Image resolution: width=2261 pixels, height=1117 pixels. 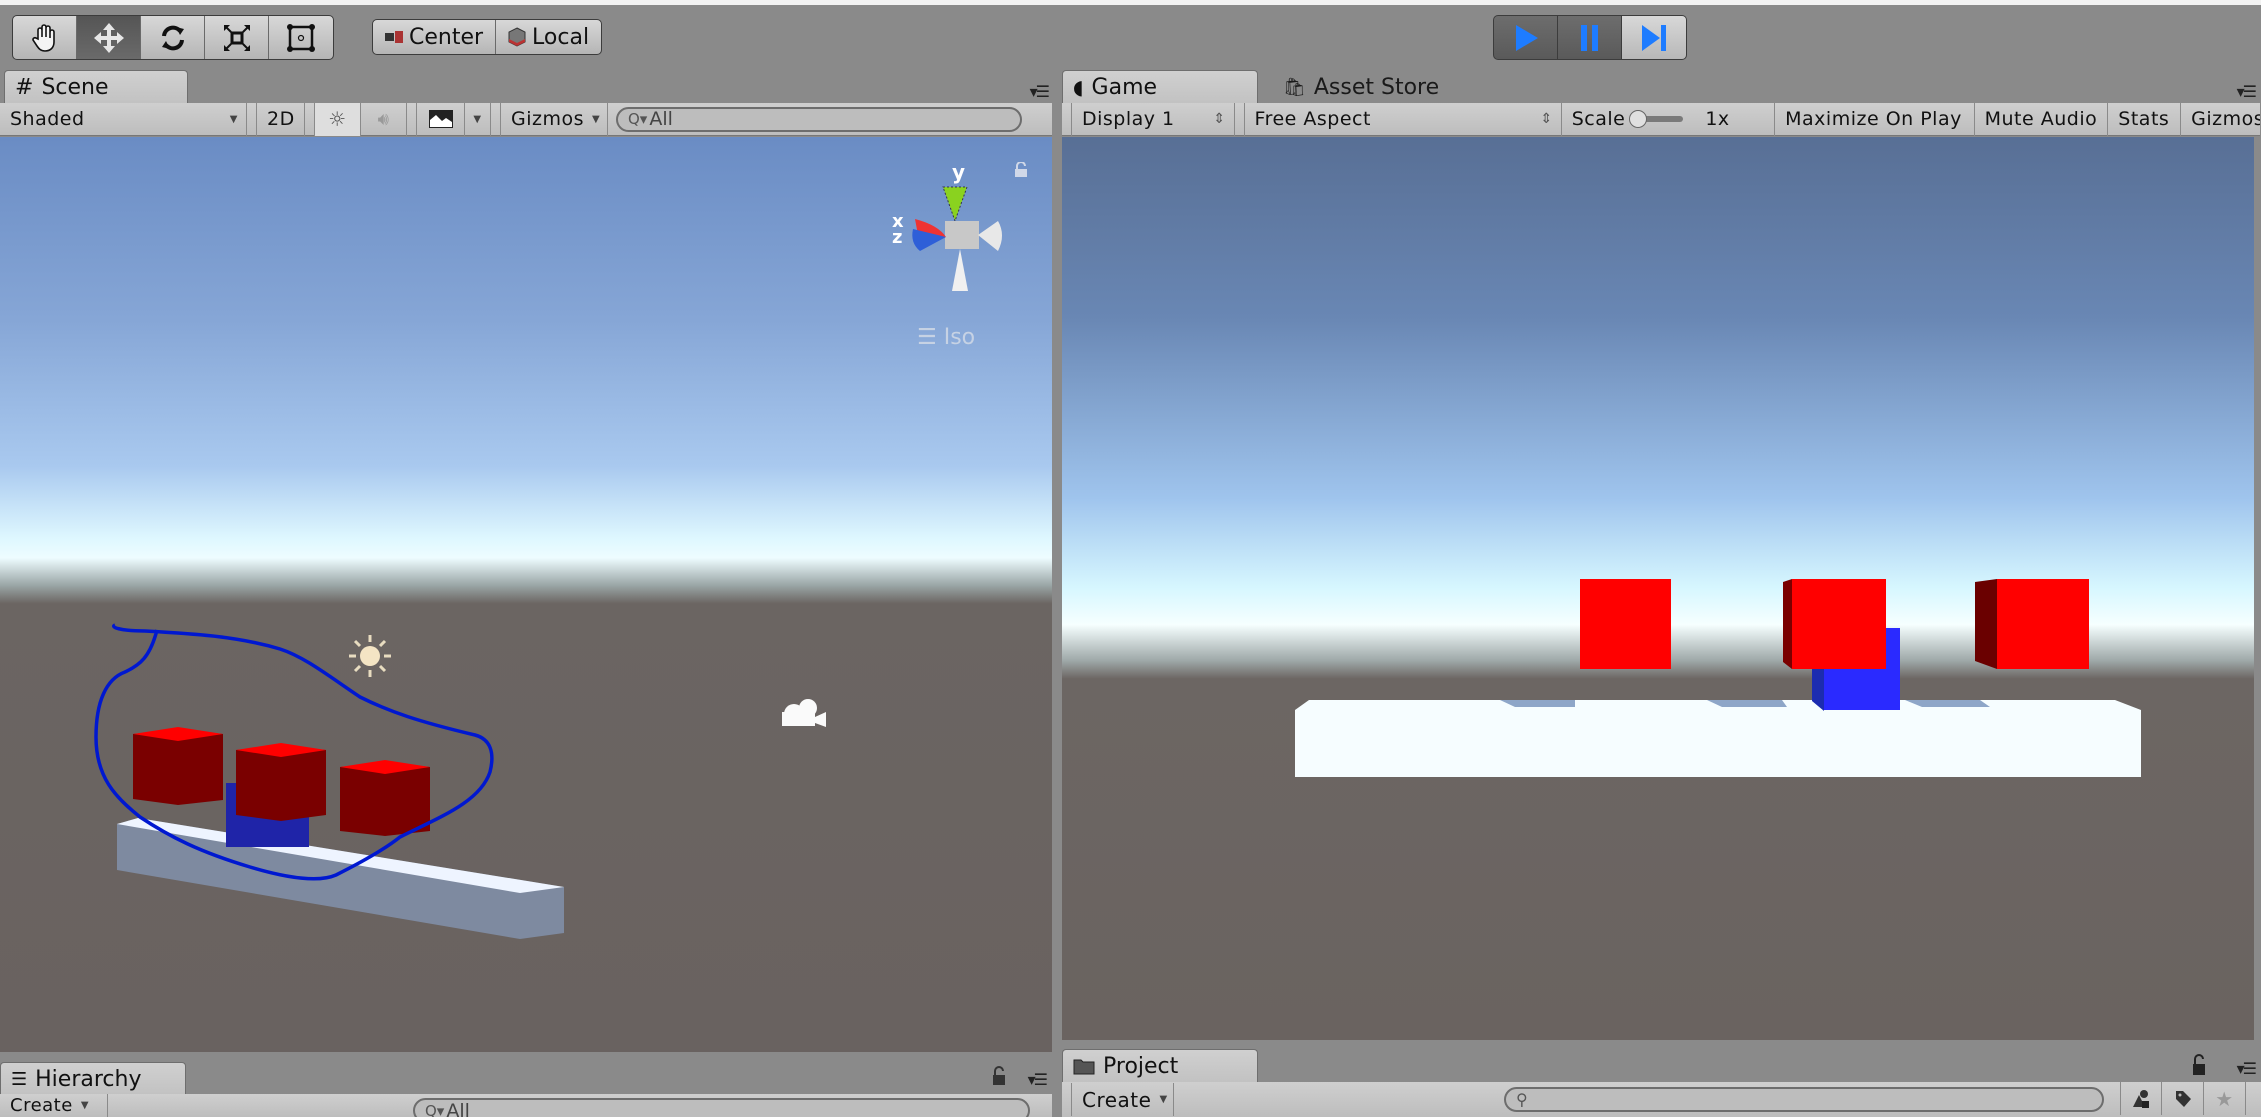 I want to click on project-filter-buttons: ★, so click(x=2183, y=1099).